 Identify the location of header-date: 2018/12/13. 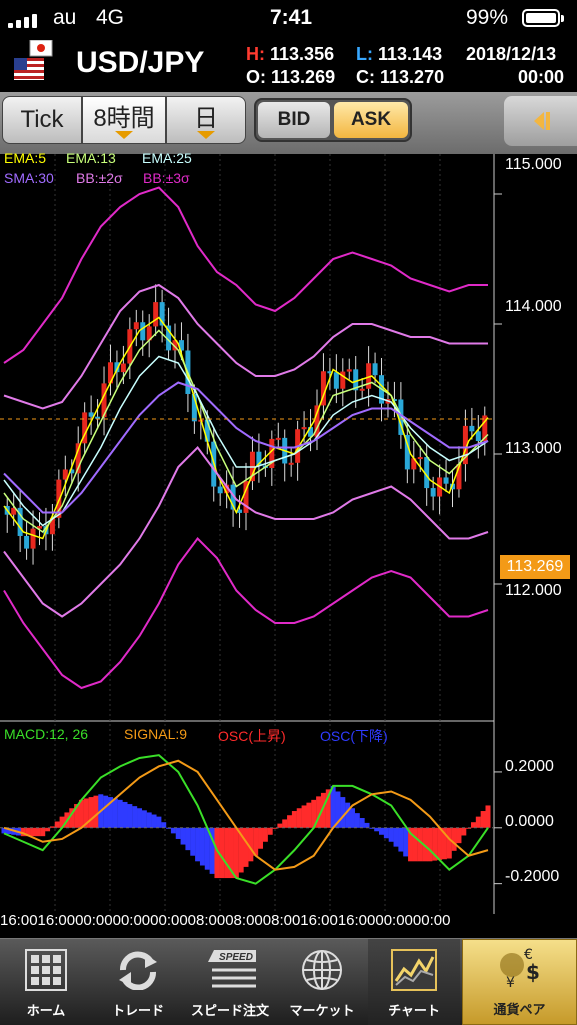
(511, 54).